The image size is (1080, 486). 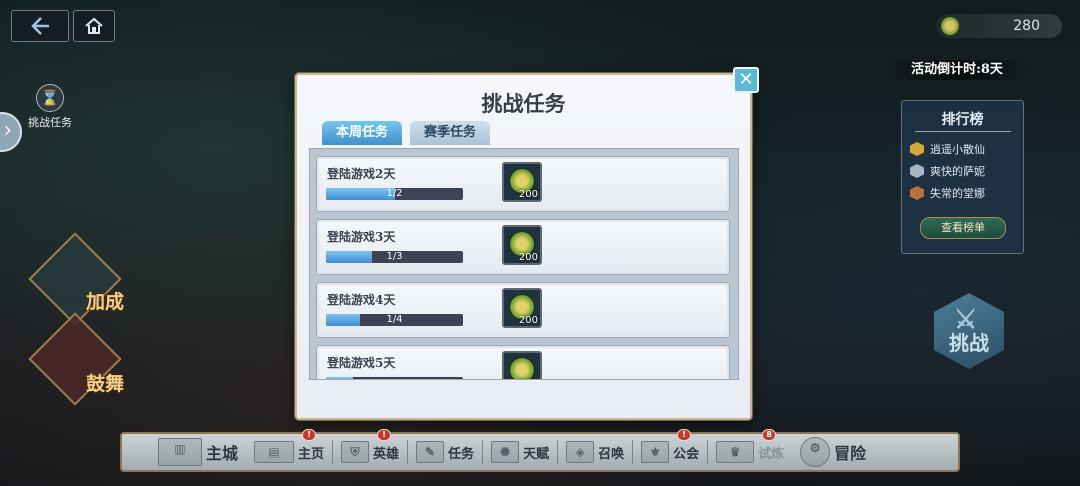 What do you see at coordinates (963, 228) in the screenshot?
I see `view-leaderboard-button: 查看榜单` at bounding box center [963, 228].